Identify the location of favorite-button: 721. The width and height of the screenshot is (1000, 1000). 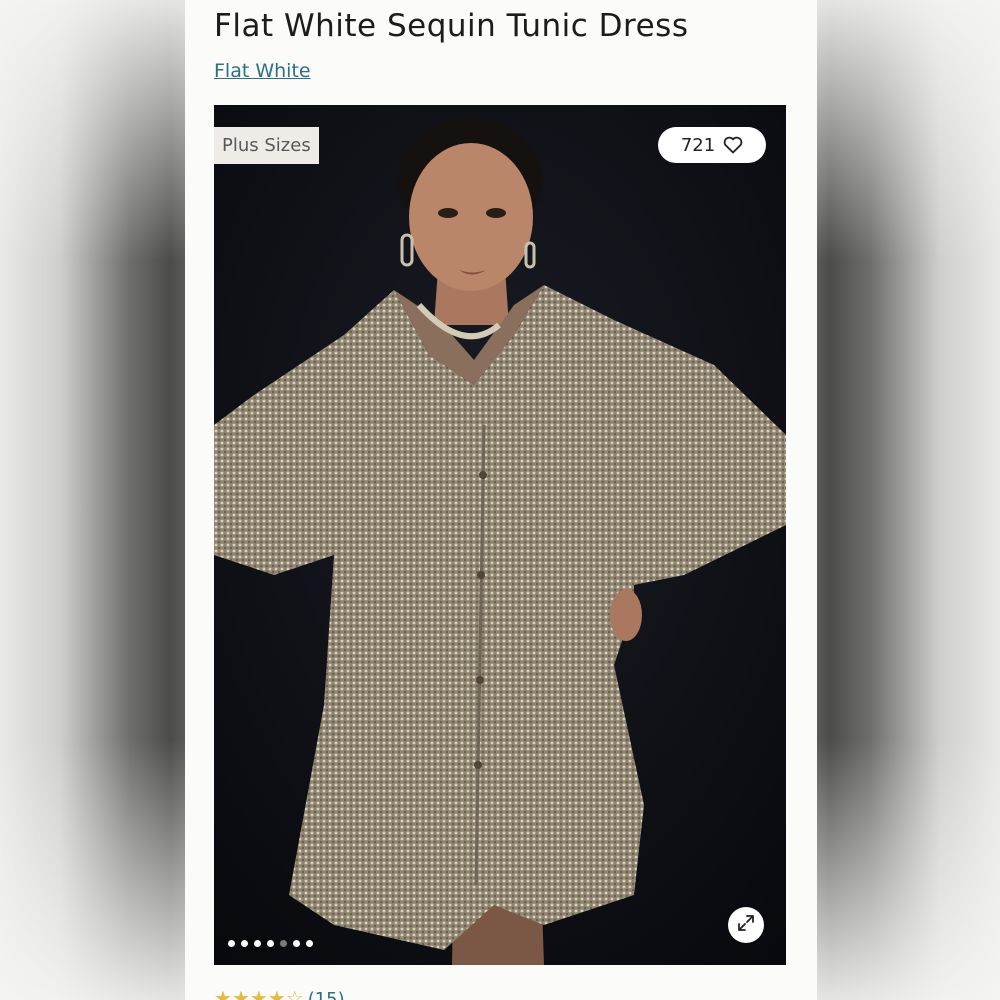
(712, 145).